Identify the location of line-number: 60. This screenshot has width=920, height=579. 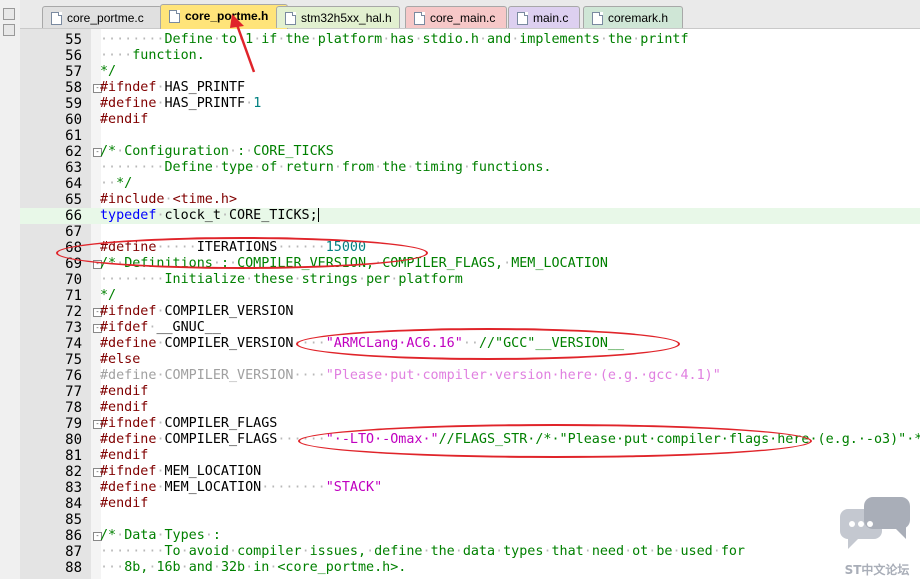
(73, 120).